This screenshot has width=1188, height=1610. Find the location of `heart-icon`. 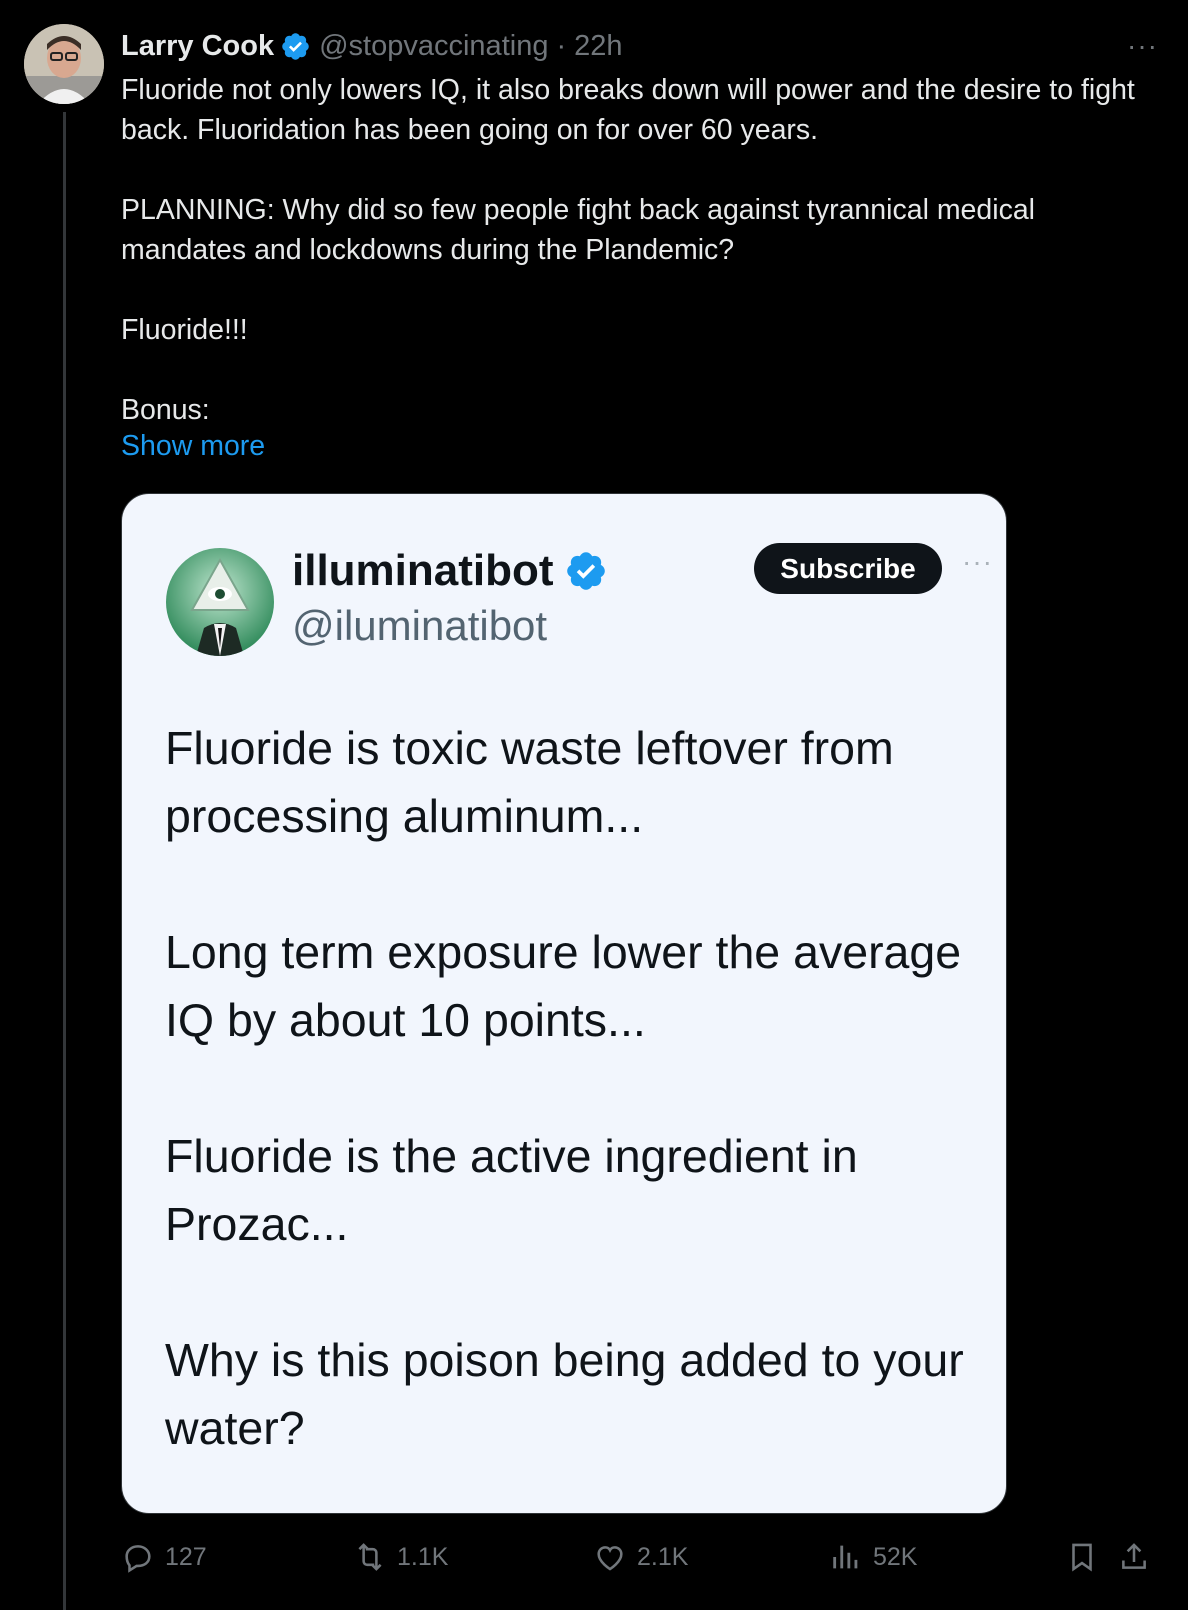

heart-icon is located at coordinates (610, 1558).